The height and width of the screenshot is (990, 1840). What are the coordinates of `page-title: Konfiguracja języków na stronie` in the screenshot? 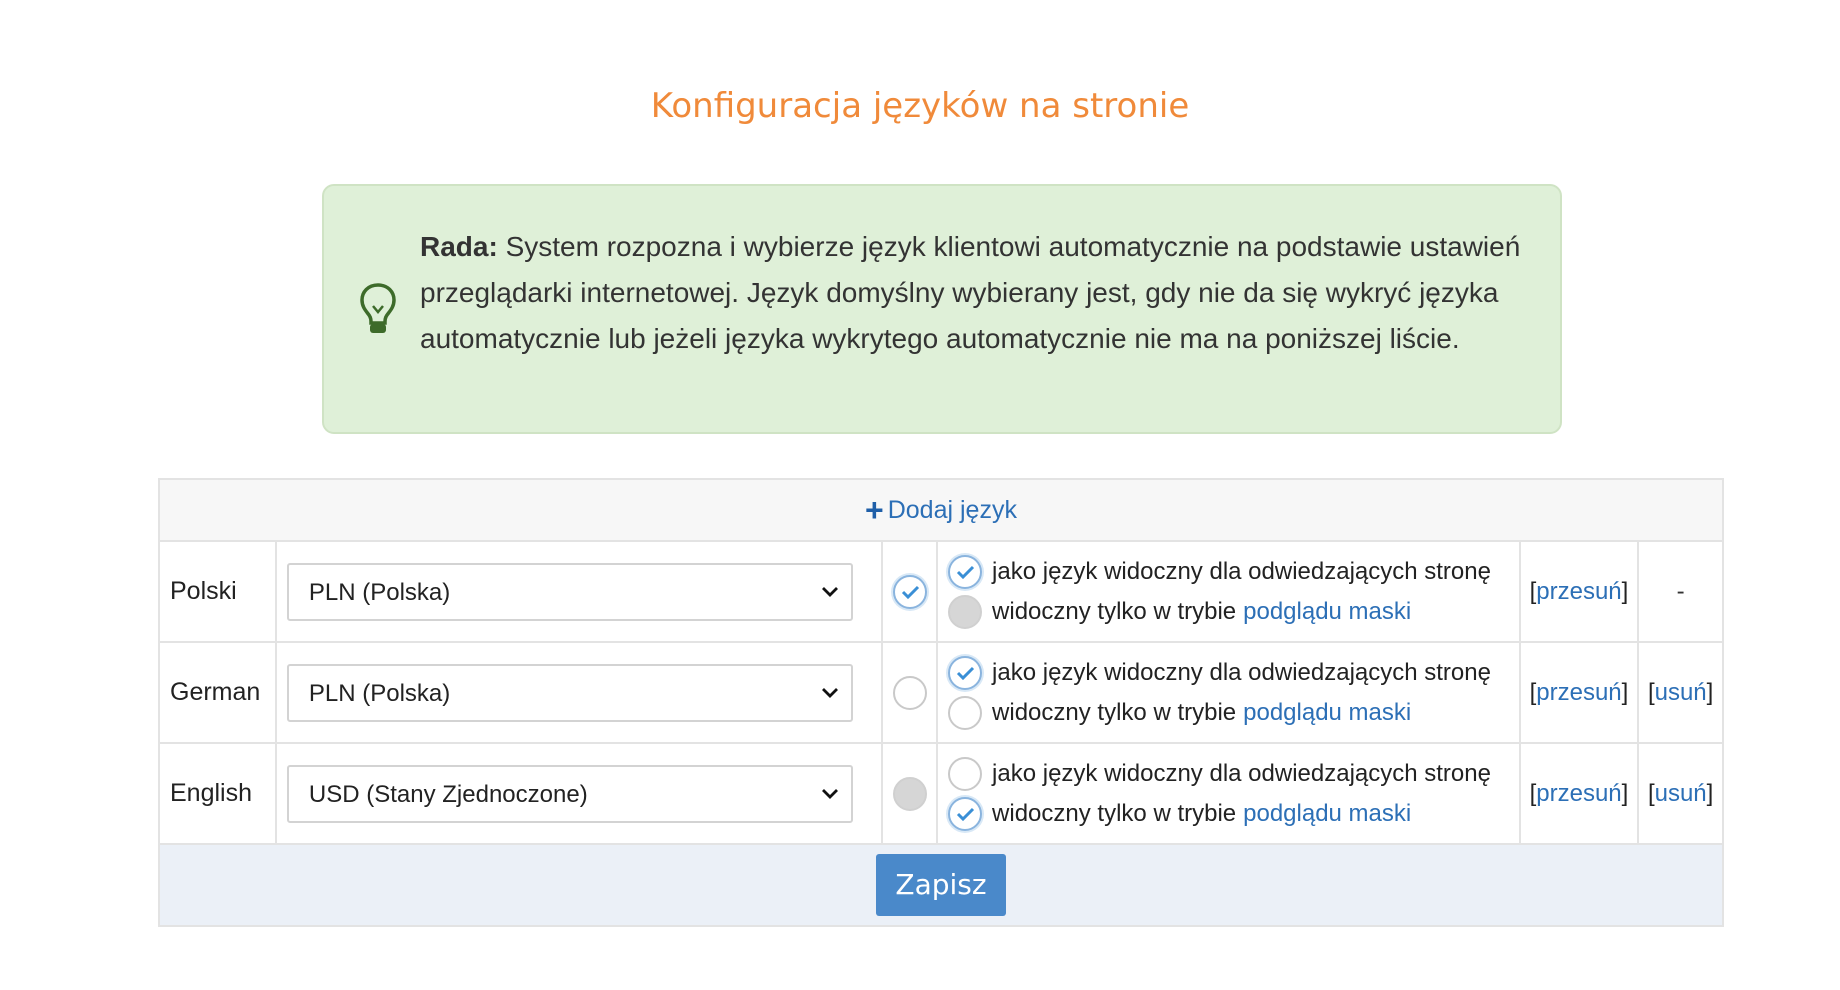 It's located at (920, 106).